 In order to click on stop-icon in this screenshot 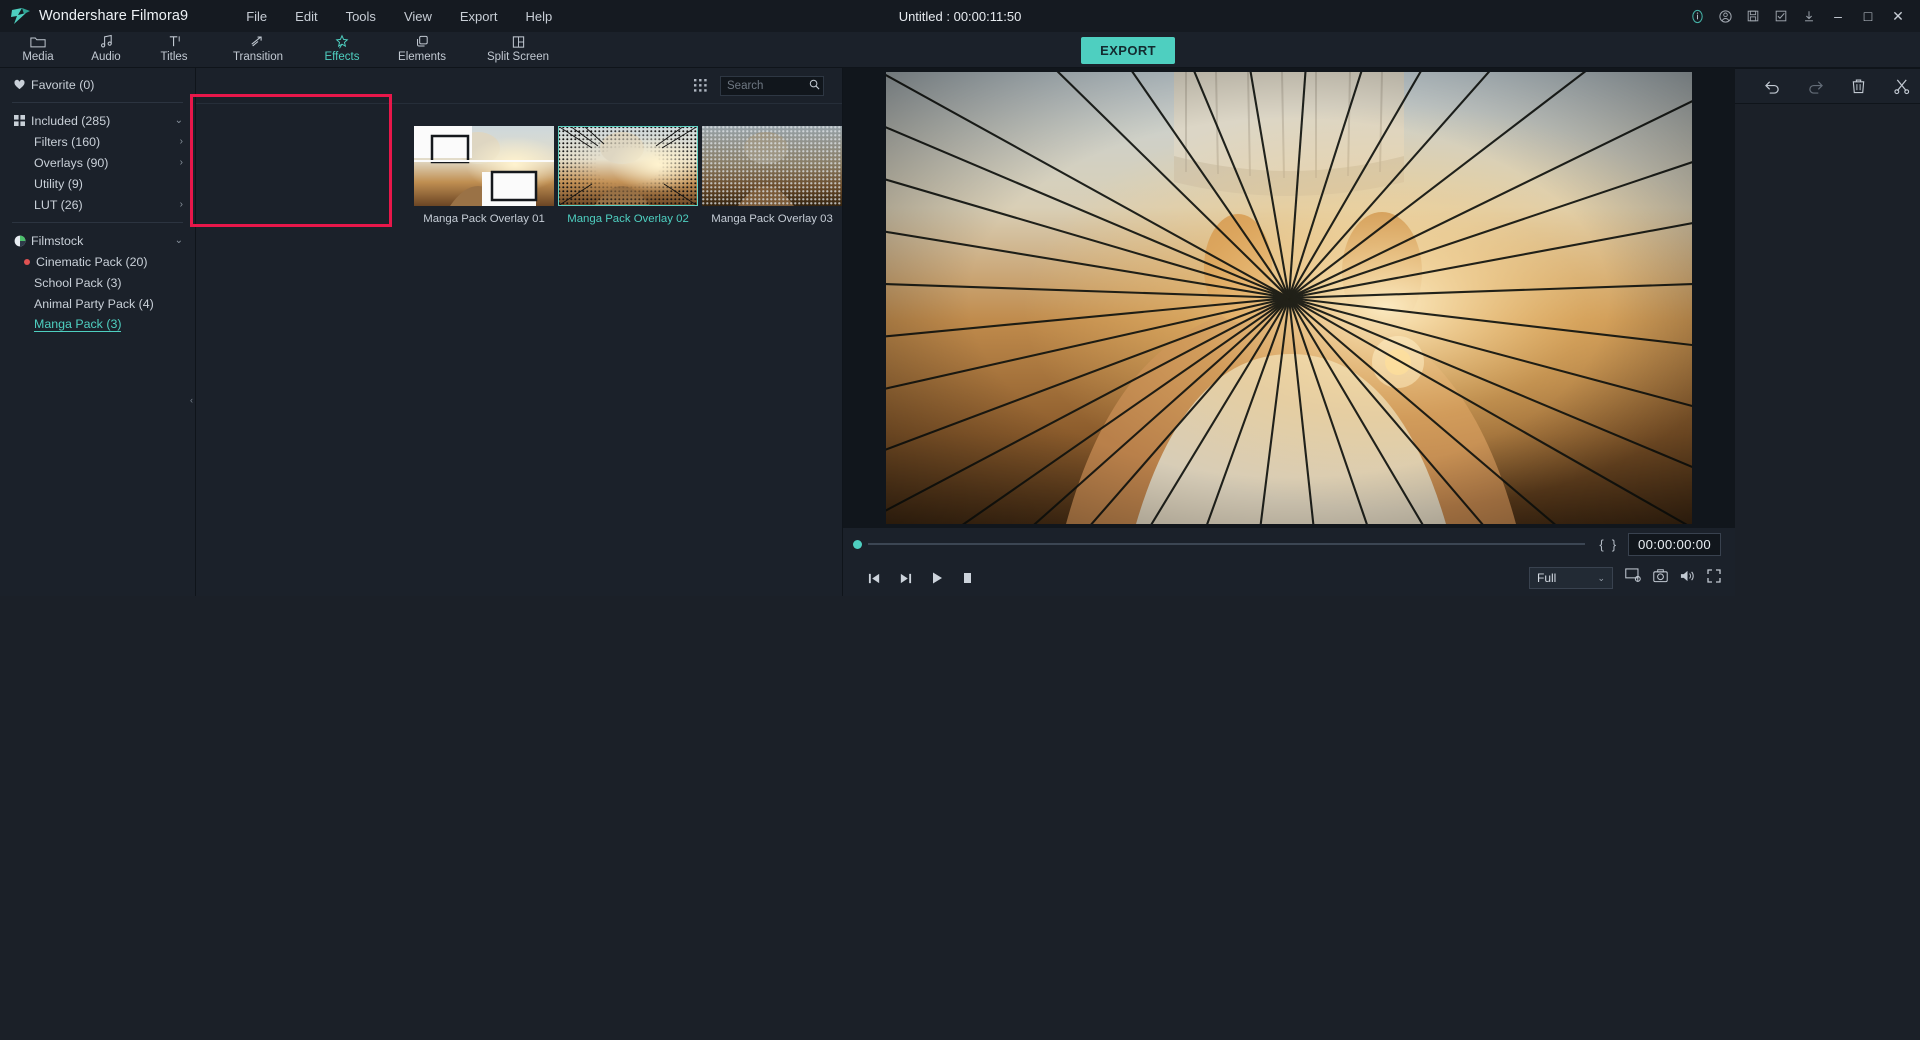, I will do `click(967, 578)`.